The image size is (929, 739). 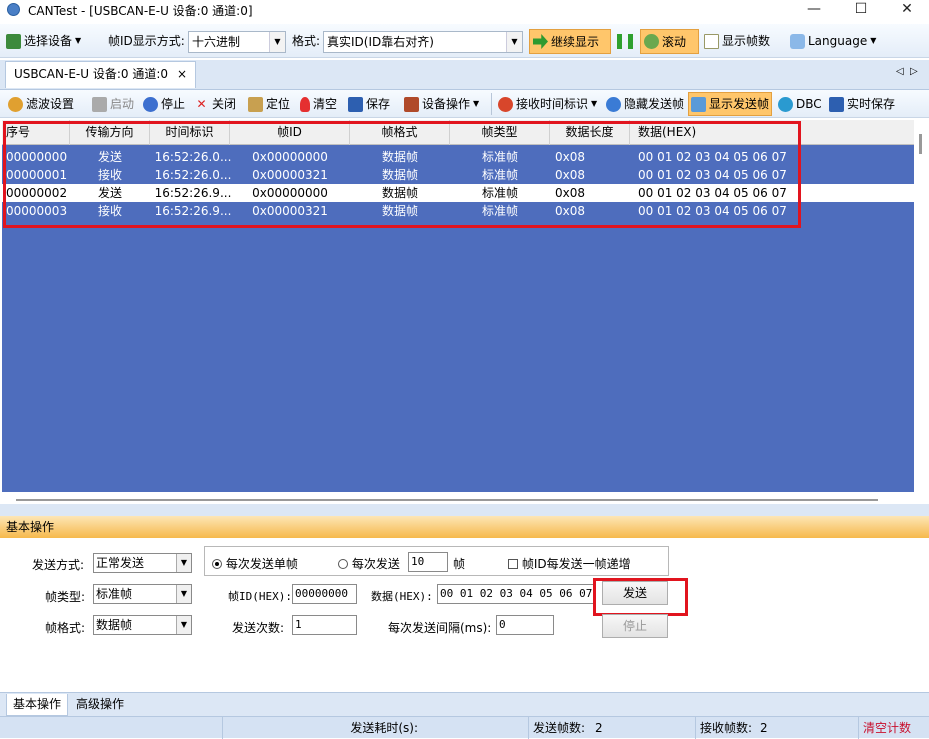 I want to click on dbc-icon, so click(x=785, y=104).